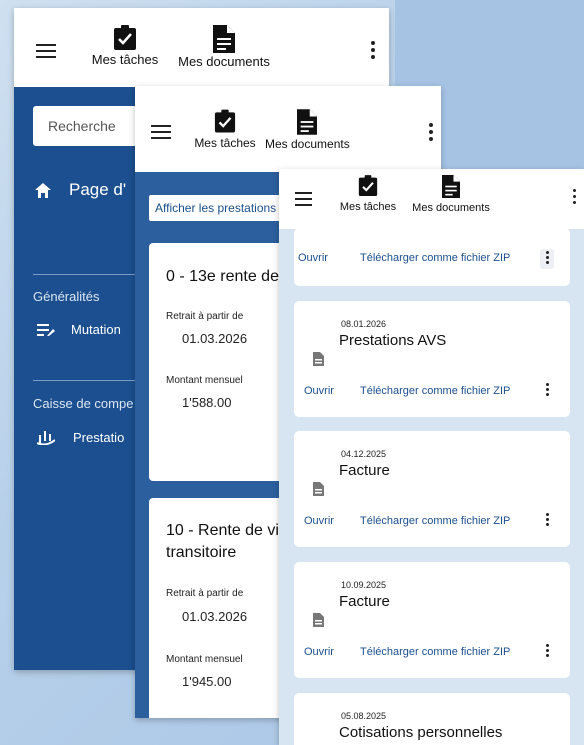 Image resolution: width=584 pixels, height=745 pixels. What do you see at coordinates (96, 329) in the screenshot?
I see `sidebar-item-mutations-label: Mutation` at bounding box center [96, 329].